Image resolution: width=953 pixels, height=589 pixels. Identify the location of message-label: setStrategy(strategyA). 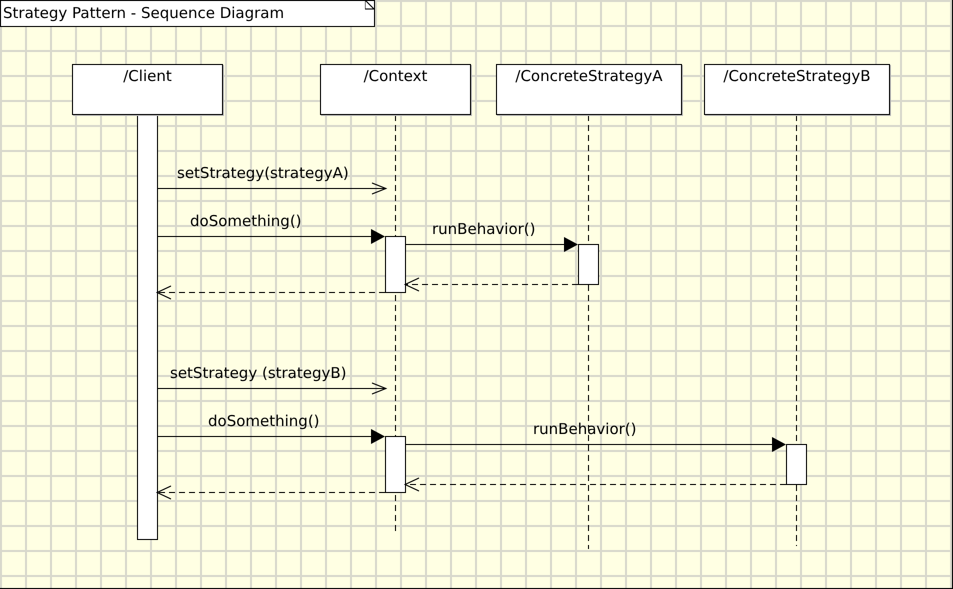
(263, 173).